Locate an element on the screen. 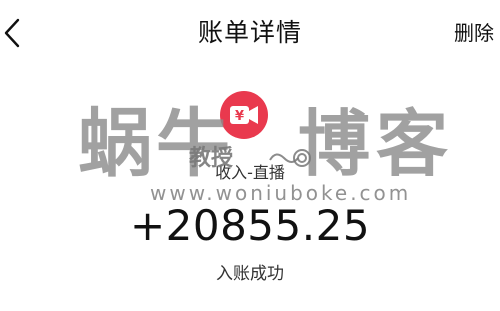 Image resolution: width=500 pixels, height=311 pixels. watermark-swirl-icon is located at coordinates (290, 158).